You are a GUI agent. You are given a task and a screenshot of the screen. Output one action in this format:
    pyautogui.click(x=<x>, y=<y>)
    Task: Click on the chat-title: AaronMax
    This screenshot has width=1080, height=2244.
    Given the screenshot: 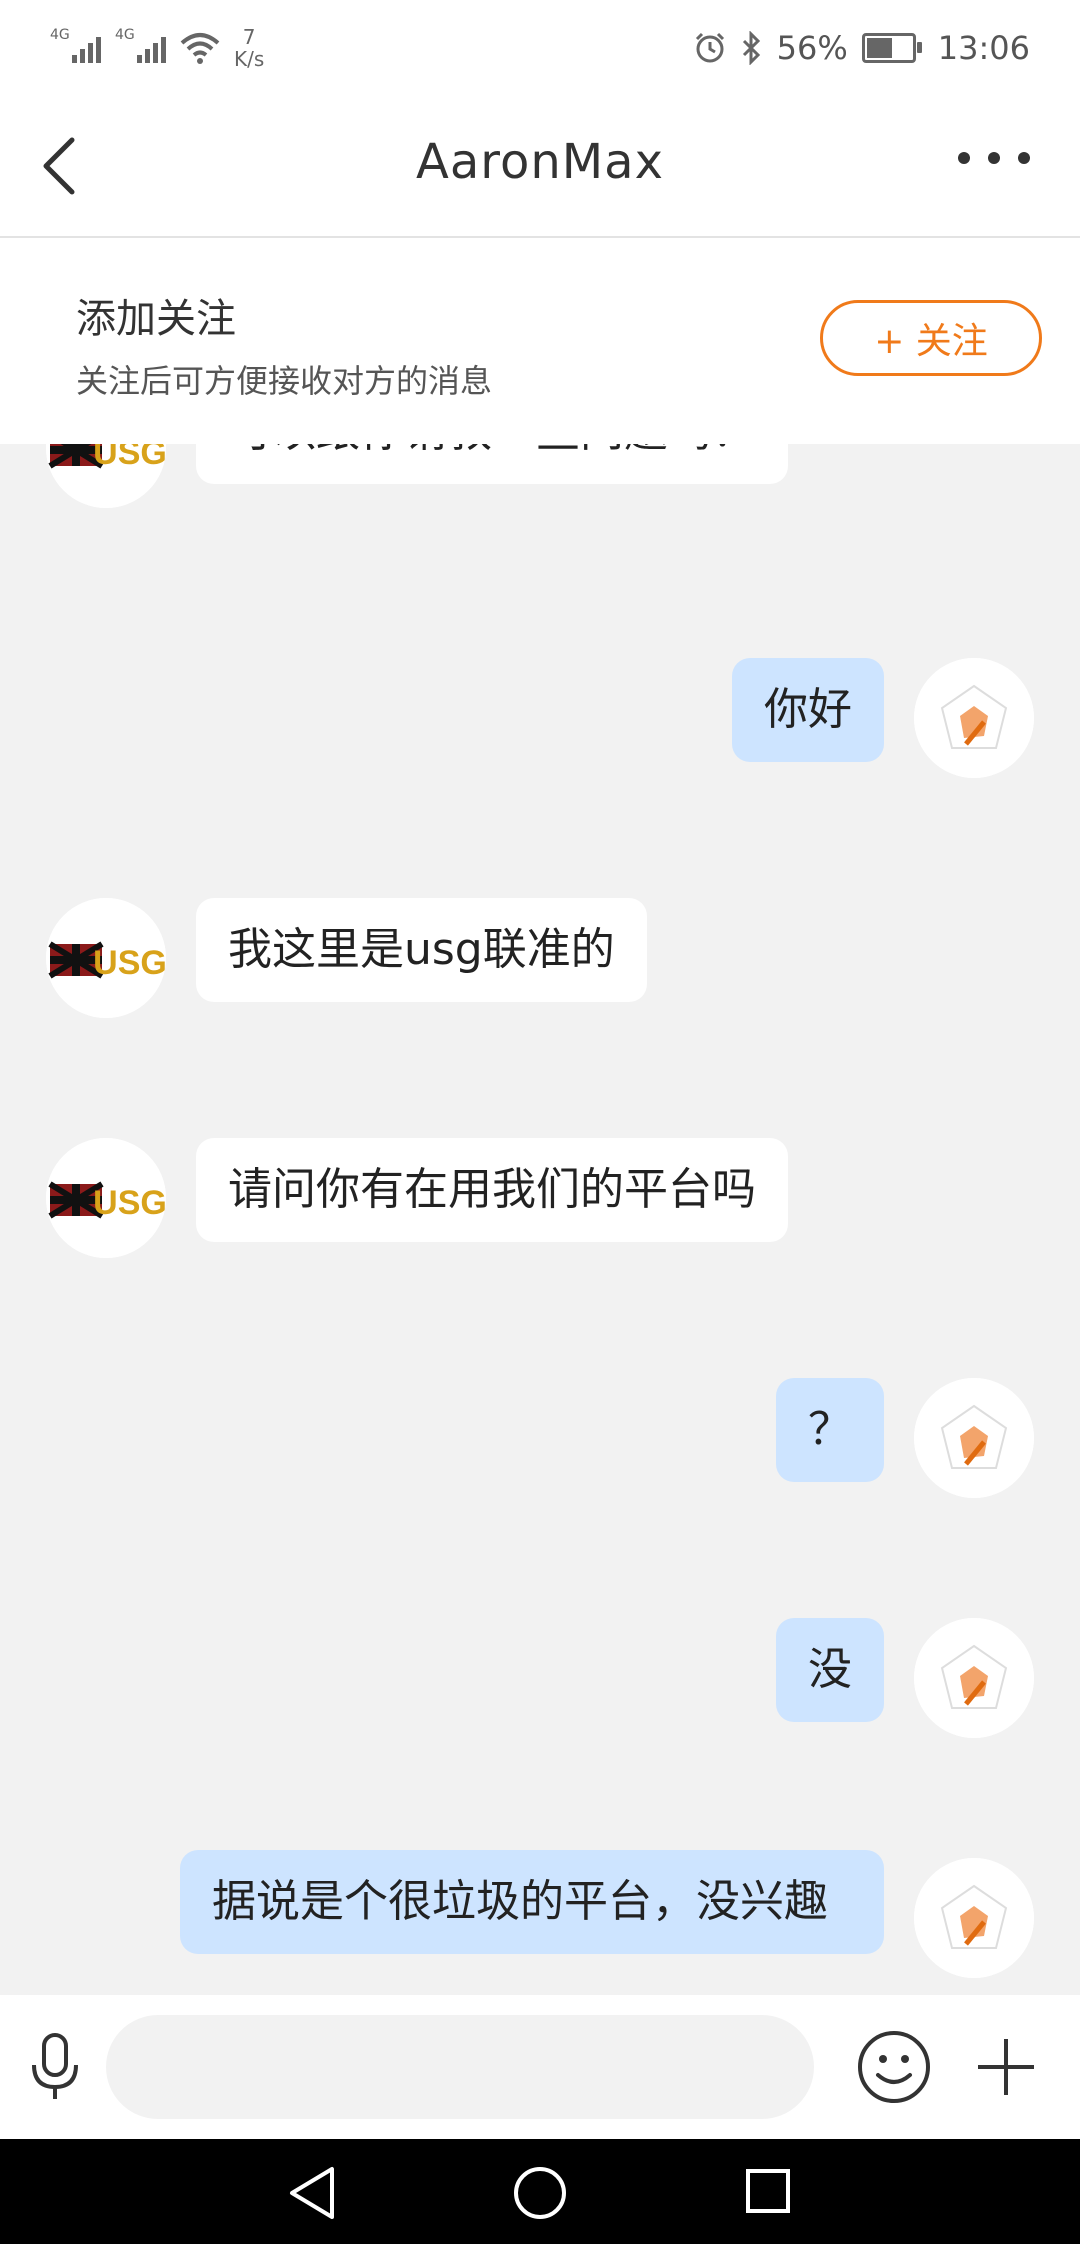 What is the action you would take?
    pyautogui.click(x=540, y=162)
    